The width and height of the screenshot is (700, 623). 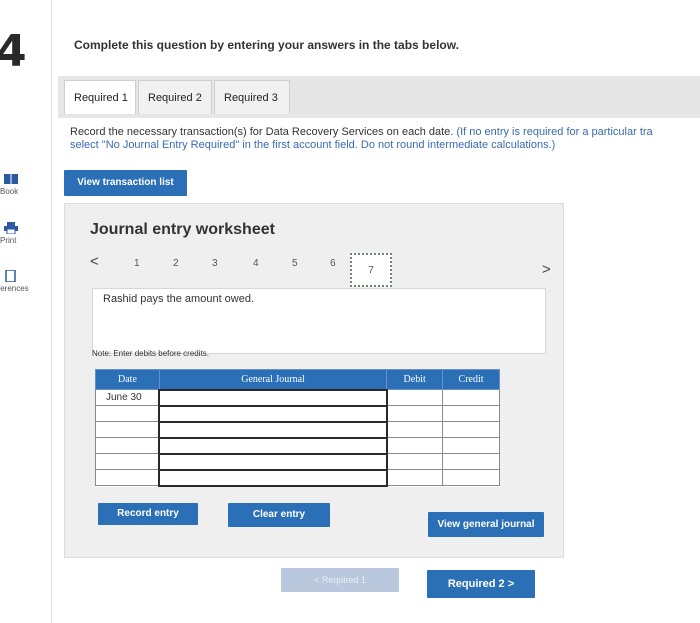 What do you see at coordinates (175, 97) in the screenshot?
I see `tab-required-2: Required 2` at bounding box center [175, 97].